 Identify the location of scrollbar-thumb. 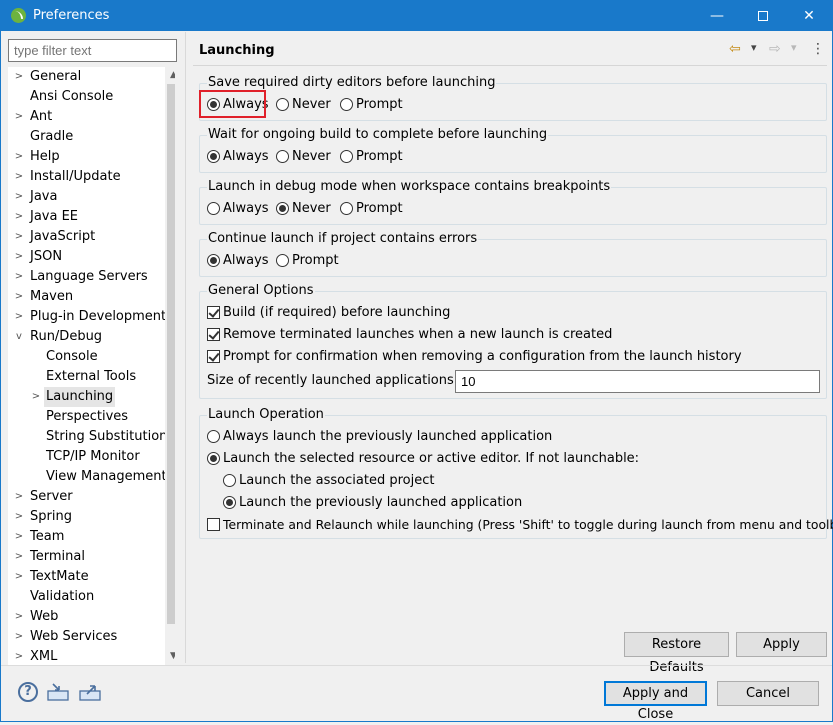
(171, 354).